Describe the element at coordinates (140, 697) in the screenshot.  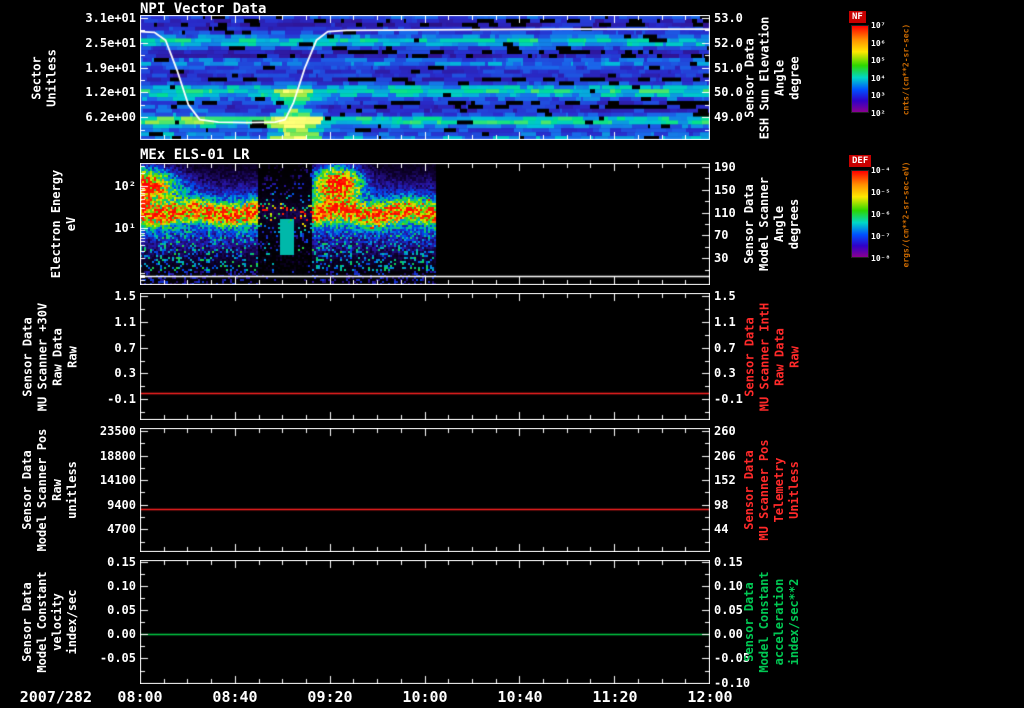
I see `x-tick-label: 08:00` at that location.